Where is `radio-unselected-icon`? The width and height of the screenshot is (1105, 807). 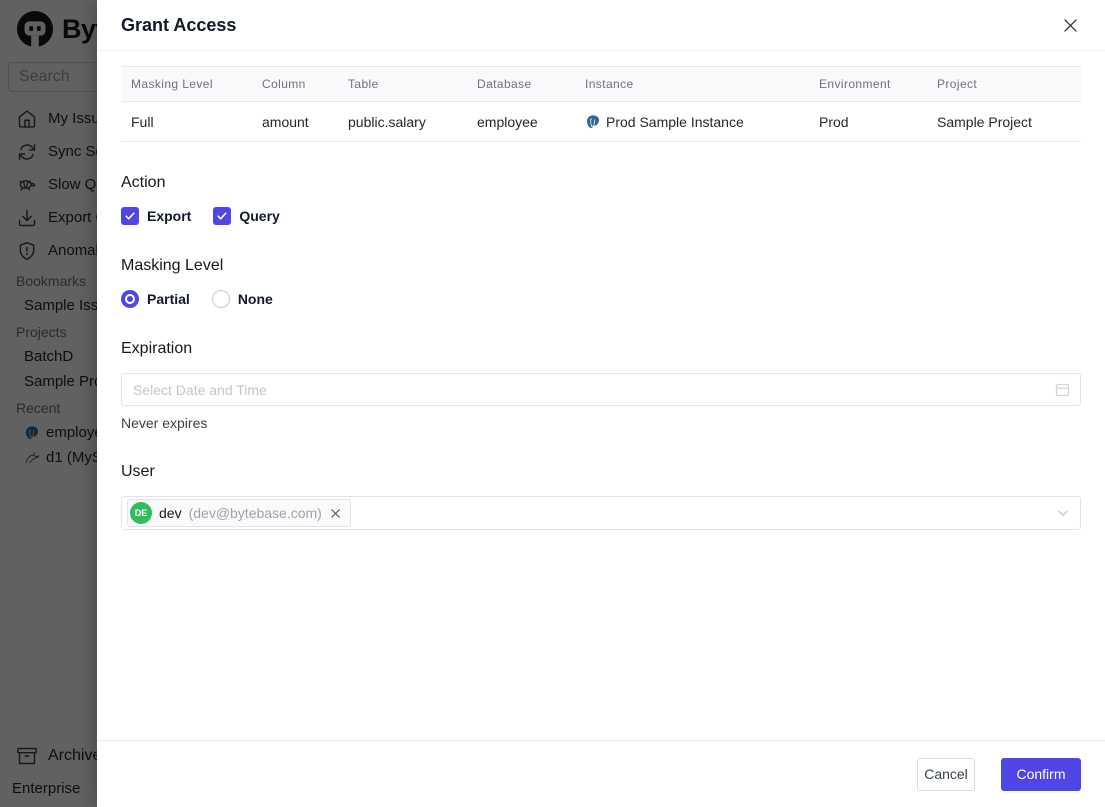
radio-unselected-icon is located at coordinates (220, 299).